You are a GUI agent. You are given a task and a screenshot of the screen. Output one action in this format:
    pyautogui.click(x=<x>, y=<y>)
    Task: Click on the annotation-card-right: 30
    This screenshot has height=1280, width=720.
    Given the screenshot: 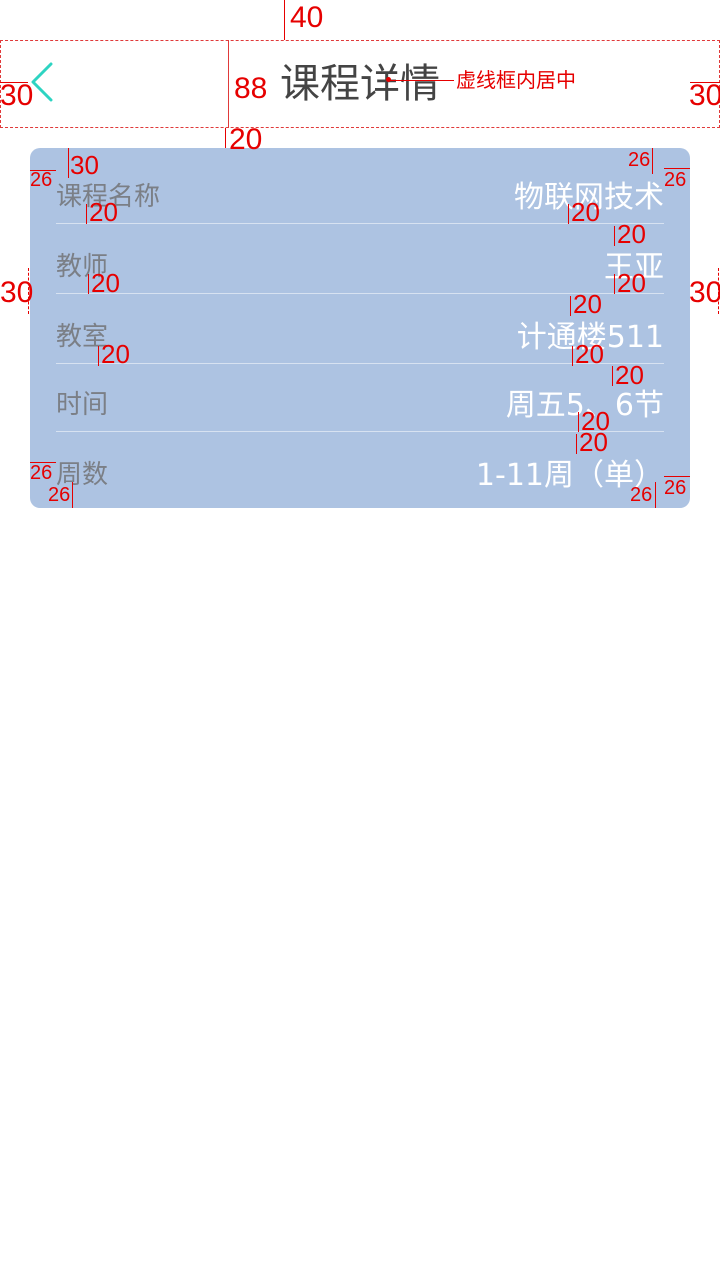 What is the action you would take?
    pyautogui.click(x=704, y=292)
    